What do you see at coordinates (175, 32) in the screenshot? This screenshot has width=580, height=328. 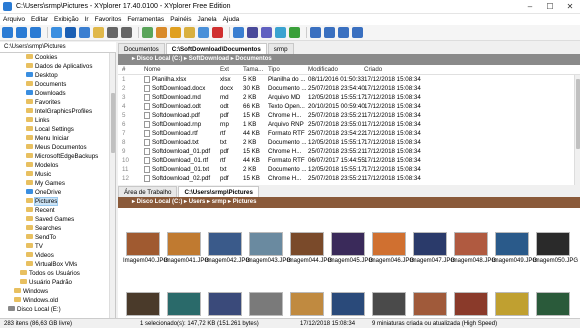 I see `properties-icon` at bounding box center [175, 32].